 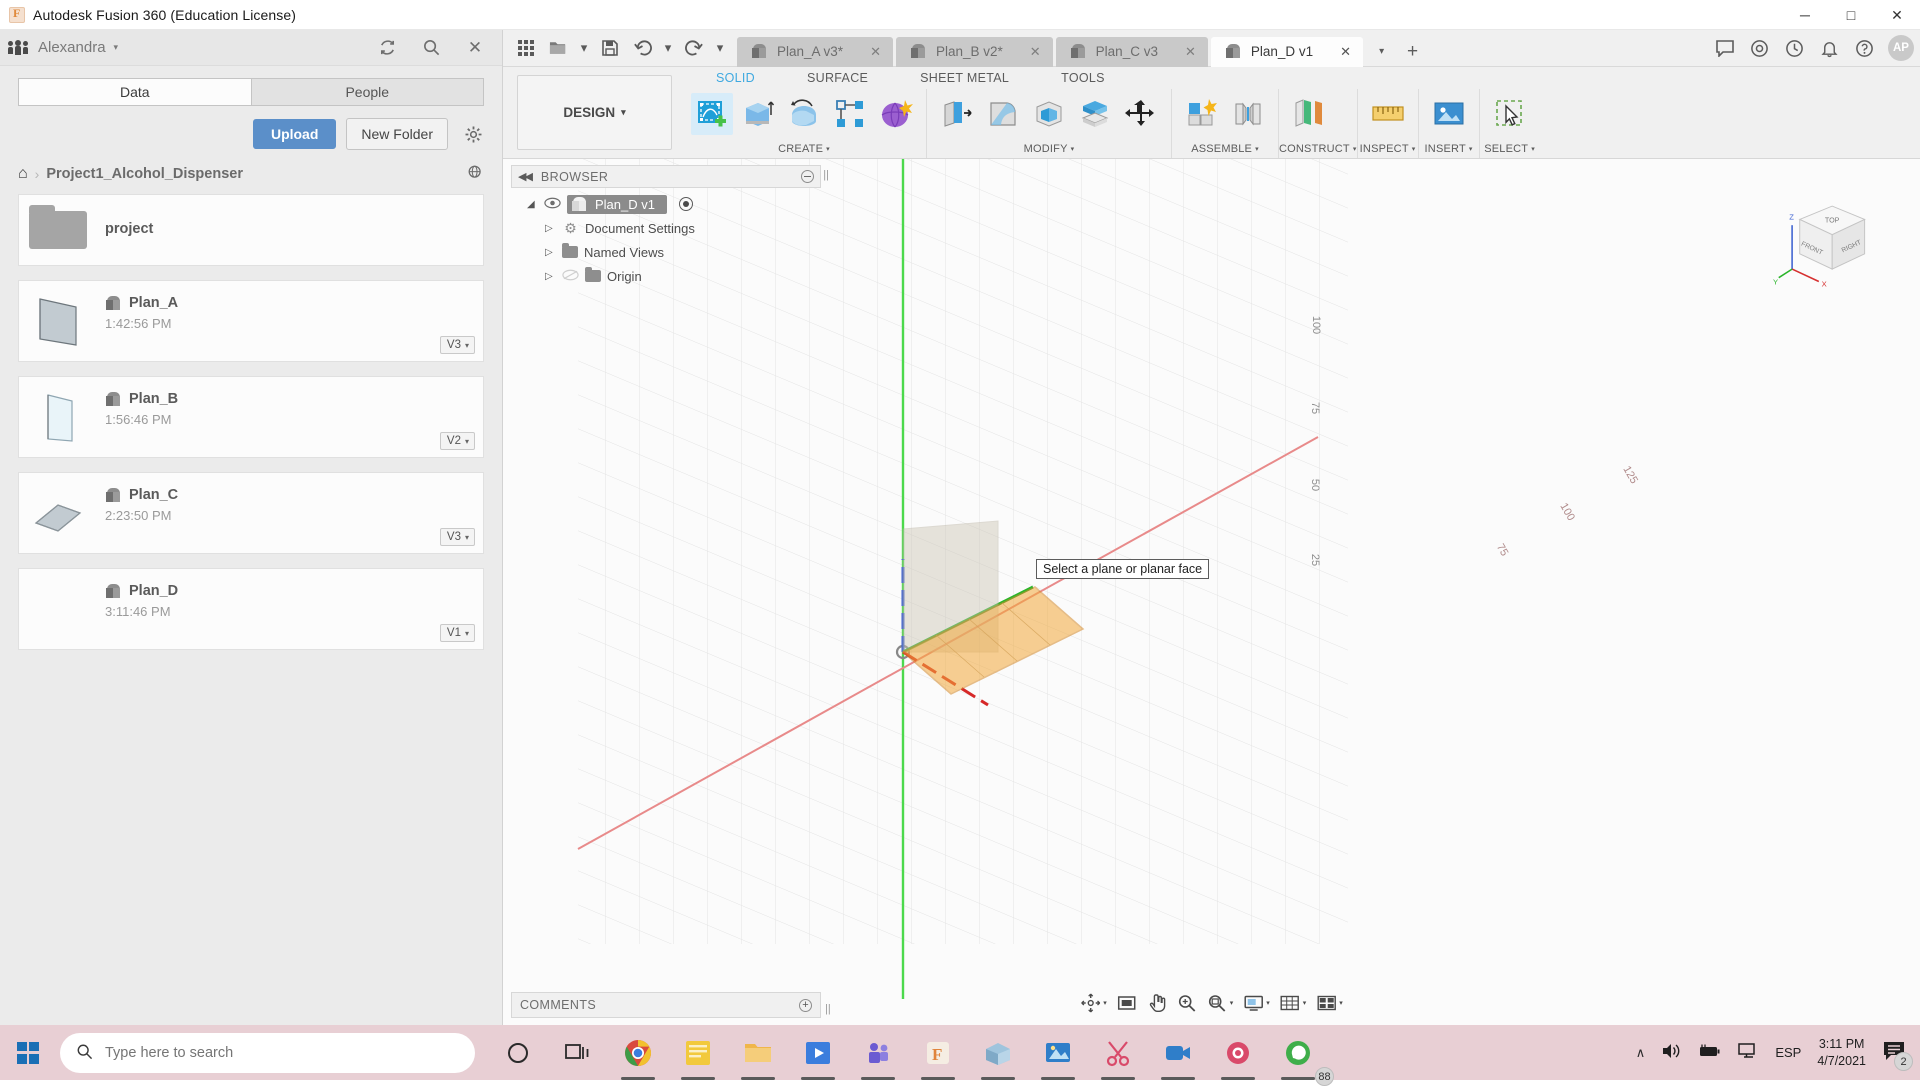 What do you see at coordinates (1049, 148) in the screenshot?
I see `panel-label-modify: MODIFY ▾` at bounding box center [1049, 148].